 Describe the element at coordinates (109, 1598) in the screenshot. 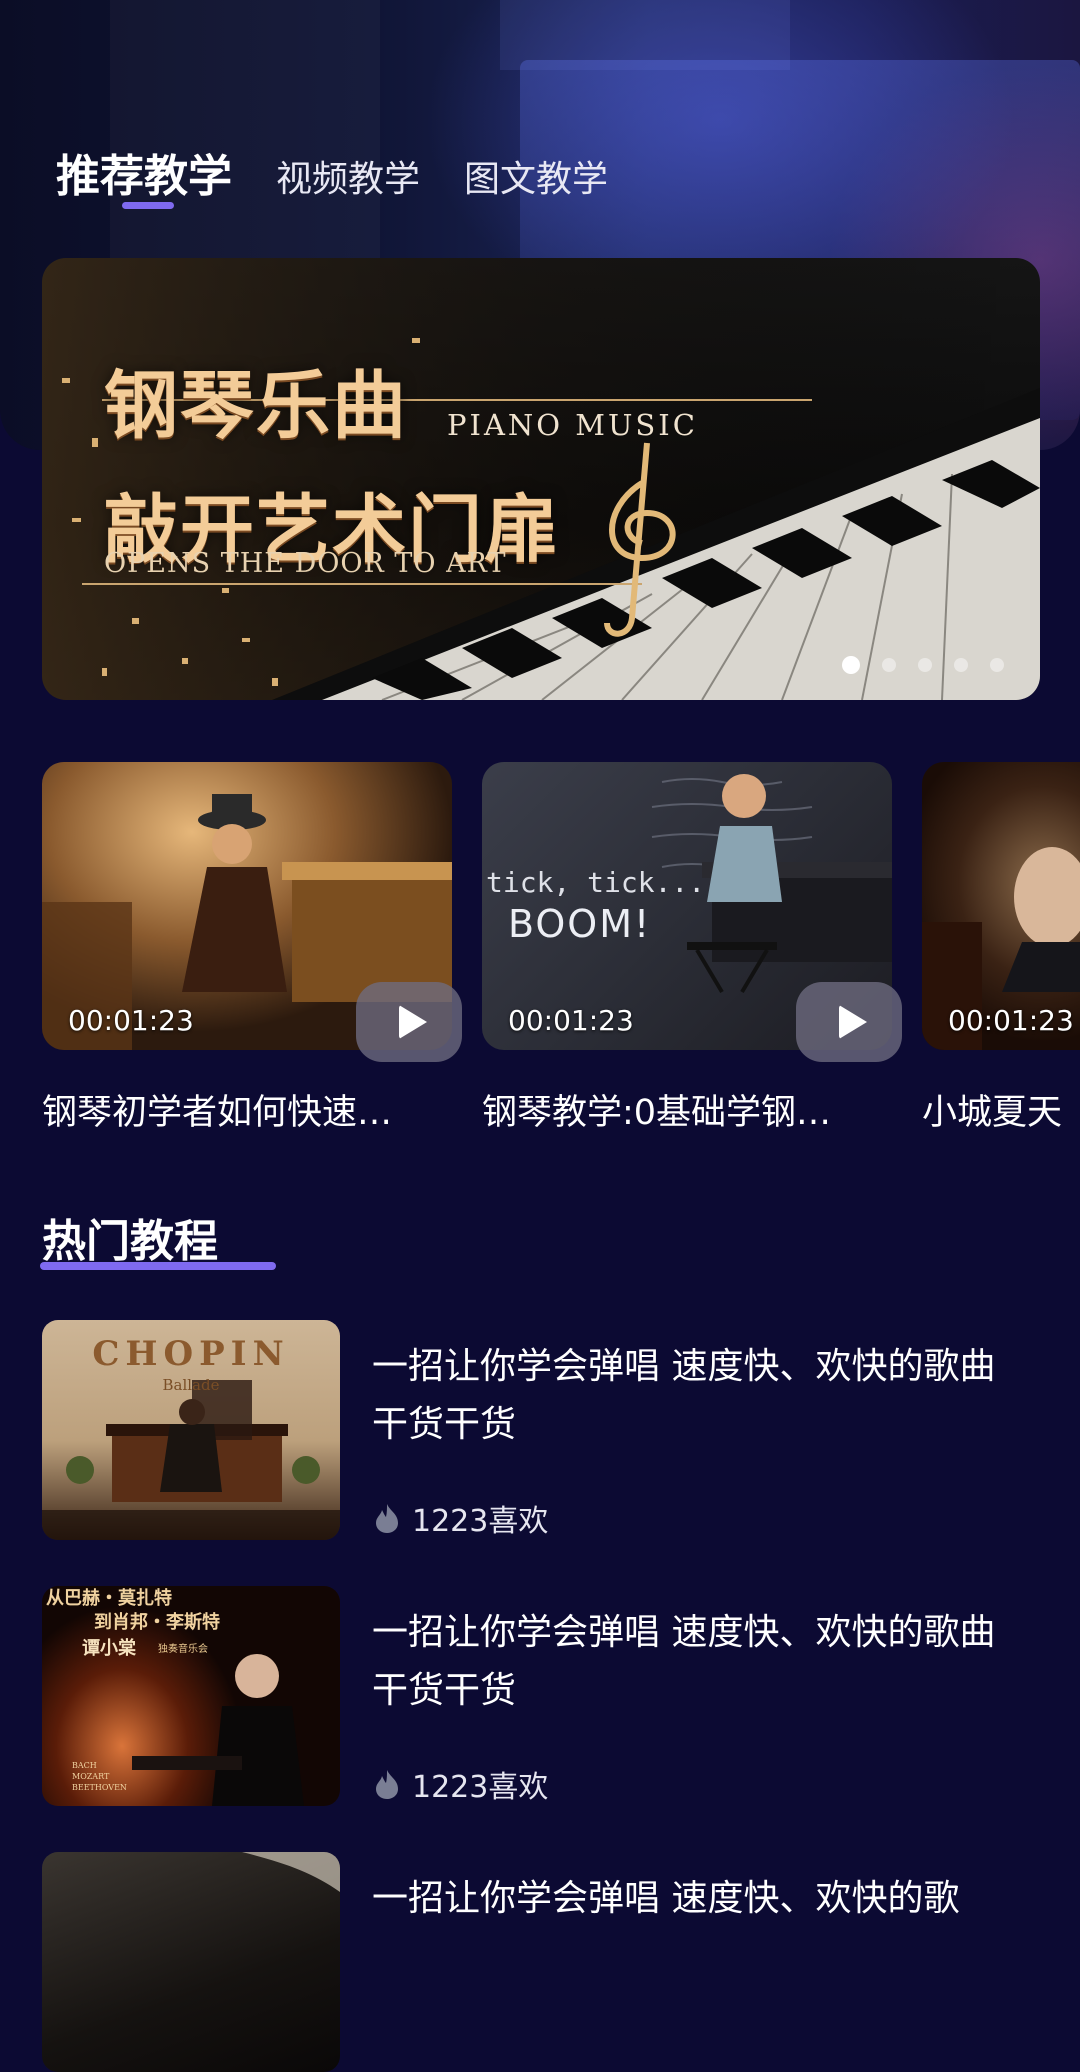

I see `thumbnail-text: 从巴赫・莫扎特` at that location.